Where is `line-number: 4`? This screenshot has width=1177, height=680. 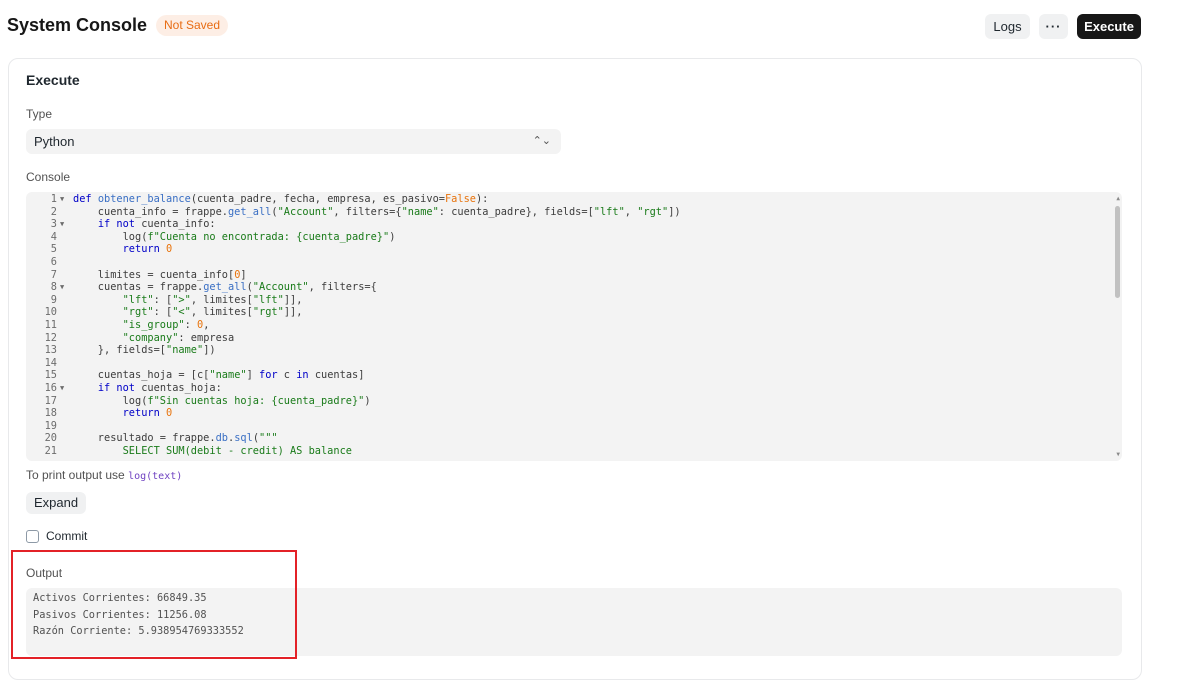 line-number: 4 is located at coordinates (53, 236).